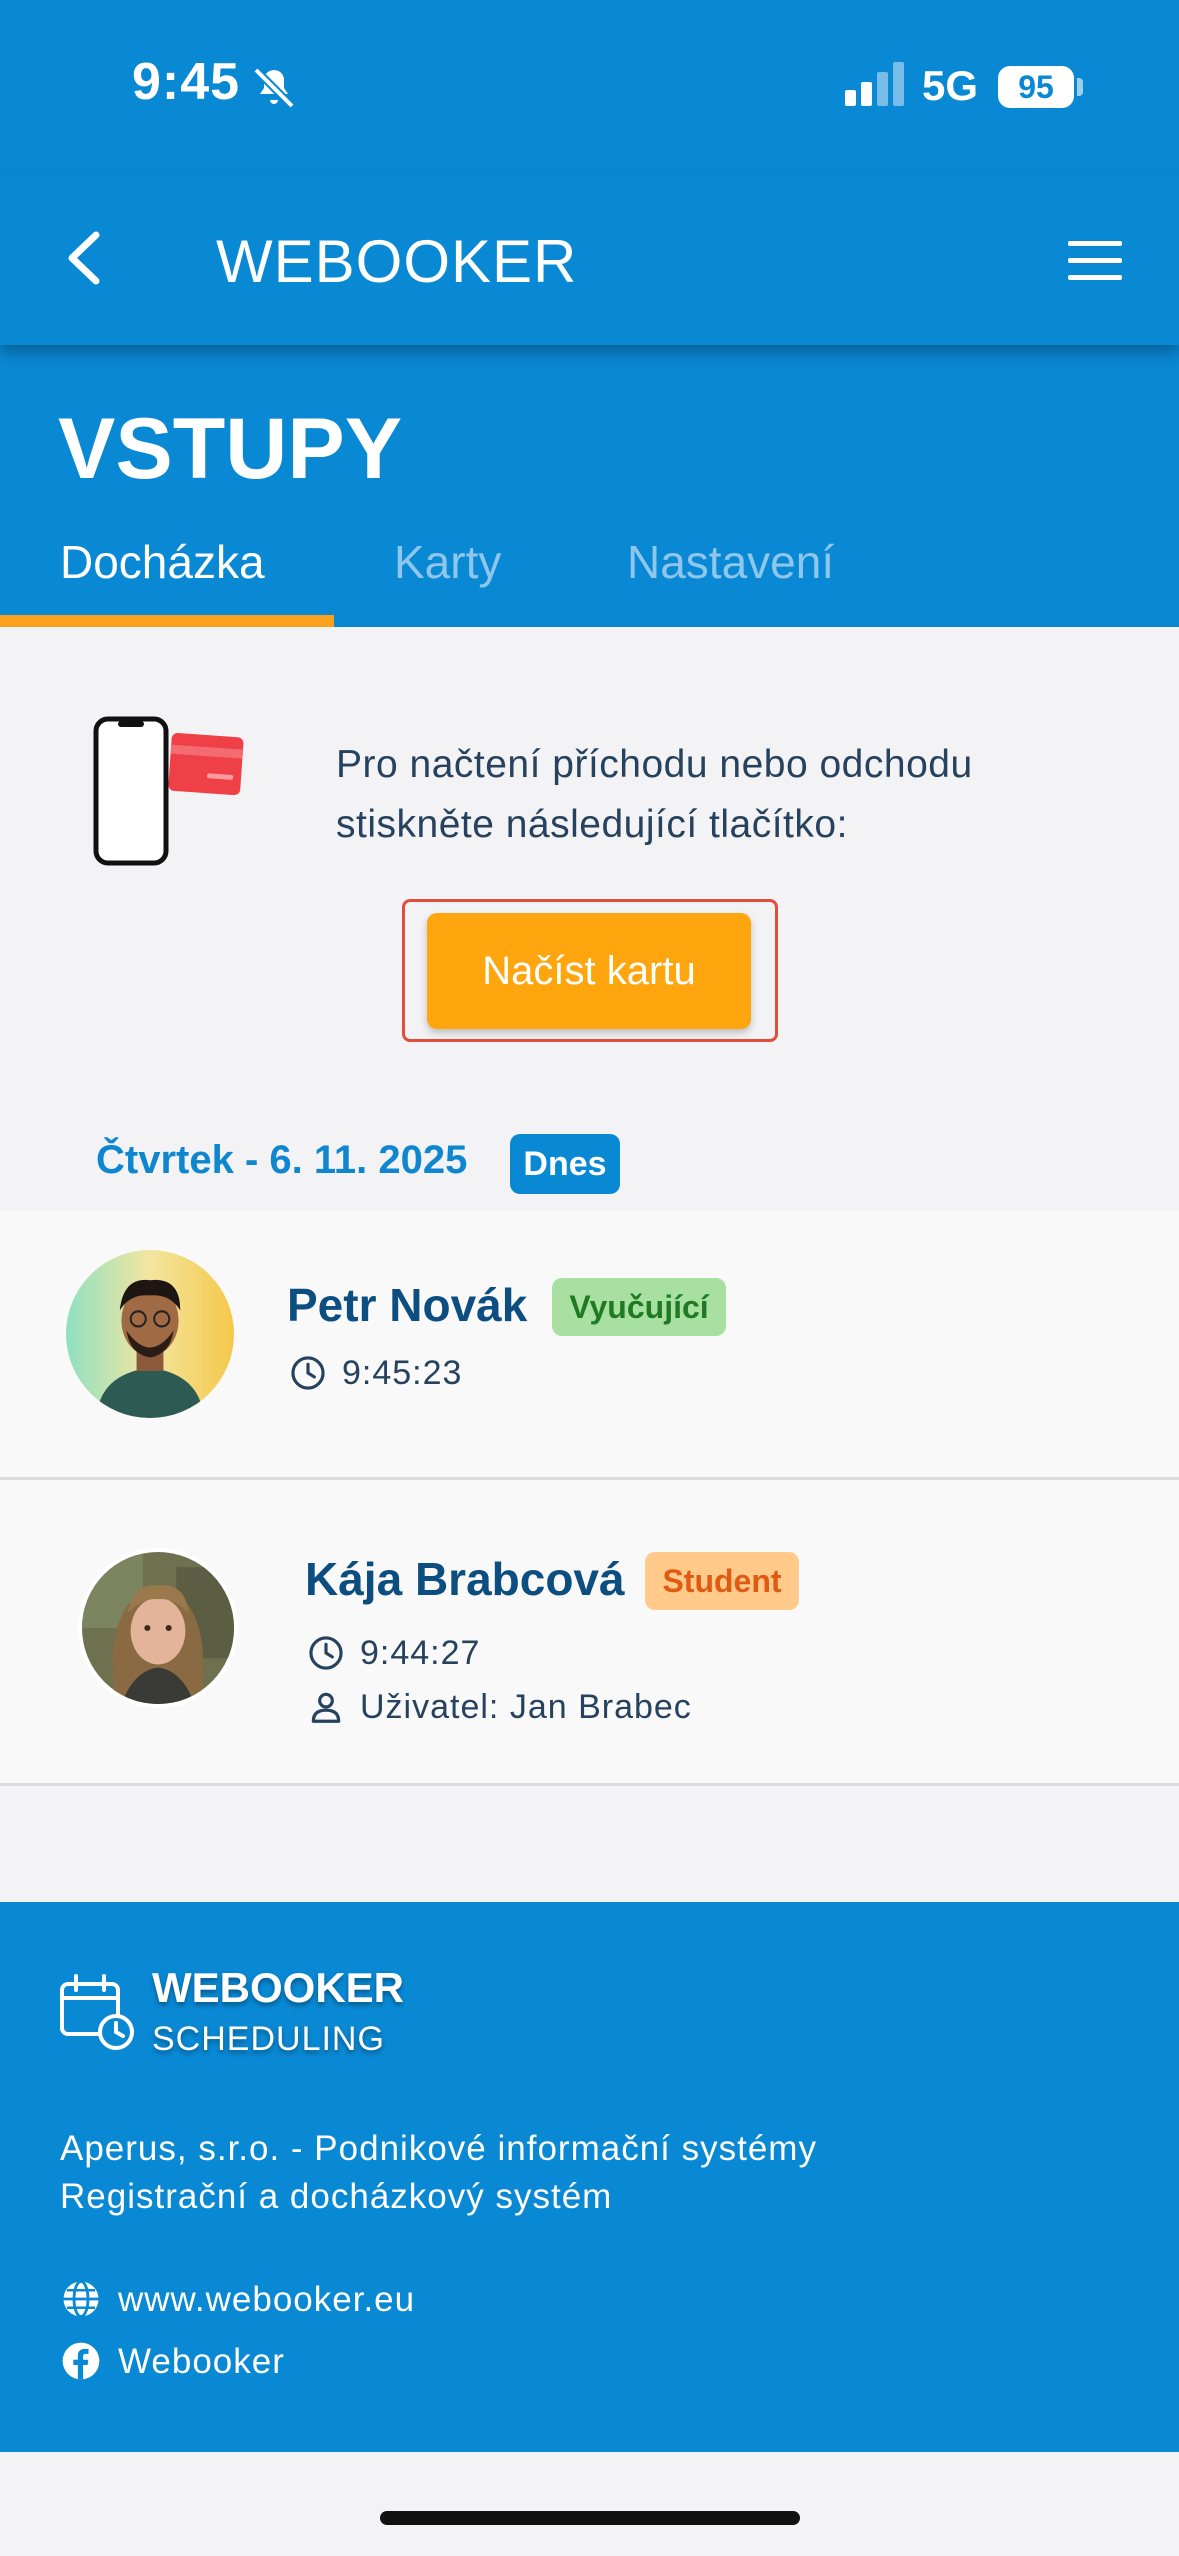 This screenshot has height=2556, width=1179. What do you see at coordinates (1036, 87) in the screenshot?
I see `battery-icon: 95` at bounding box center [1036, 87].